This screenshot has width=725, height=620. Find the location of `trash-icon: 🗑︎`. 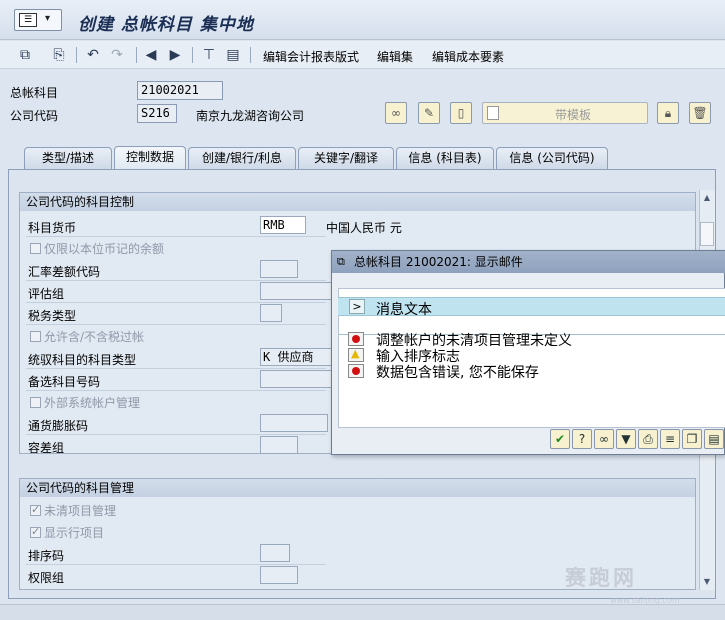

trash-icon: 🗑︎ is located at coordinates (700, 113).